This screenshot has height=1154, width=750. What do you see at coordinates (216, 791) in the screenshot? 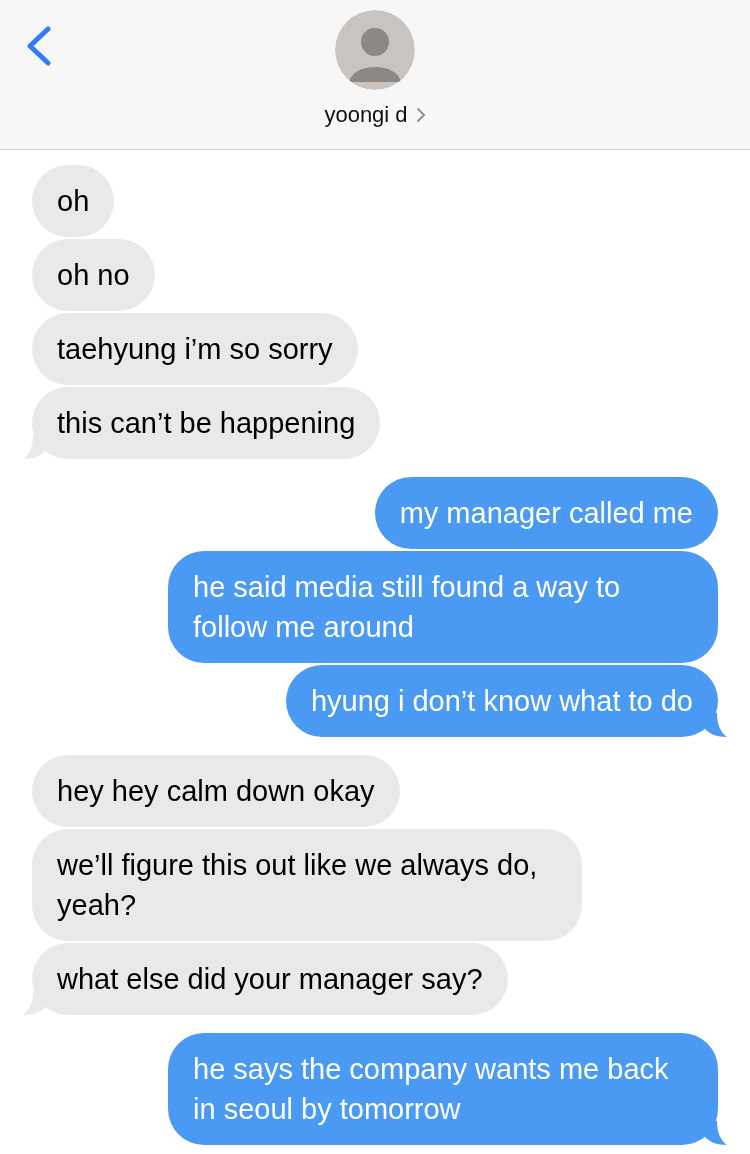
I see `received-message: hey hey calm down okay` at bounding box center [216, 791].